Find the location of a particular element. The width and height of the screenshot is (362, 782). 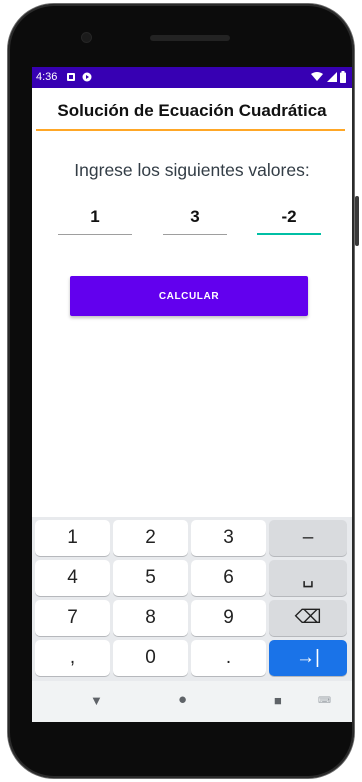

back-icon: ▼ is located at coordinates (96, 700).